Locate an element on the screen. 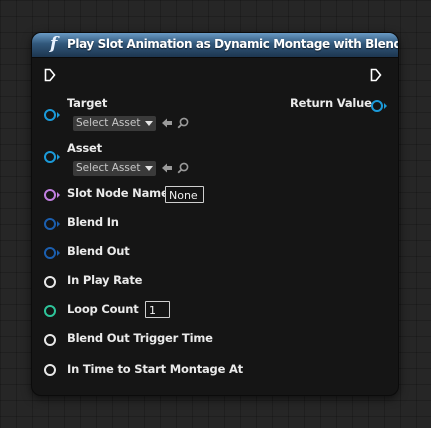  function-icon: f is located at coordinates (54, 44).